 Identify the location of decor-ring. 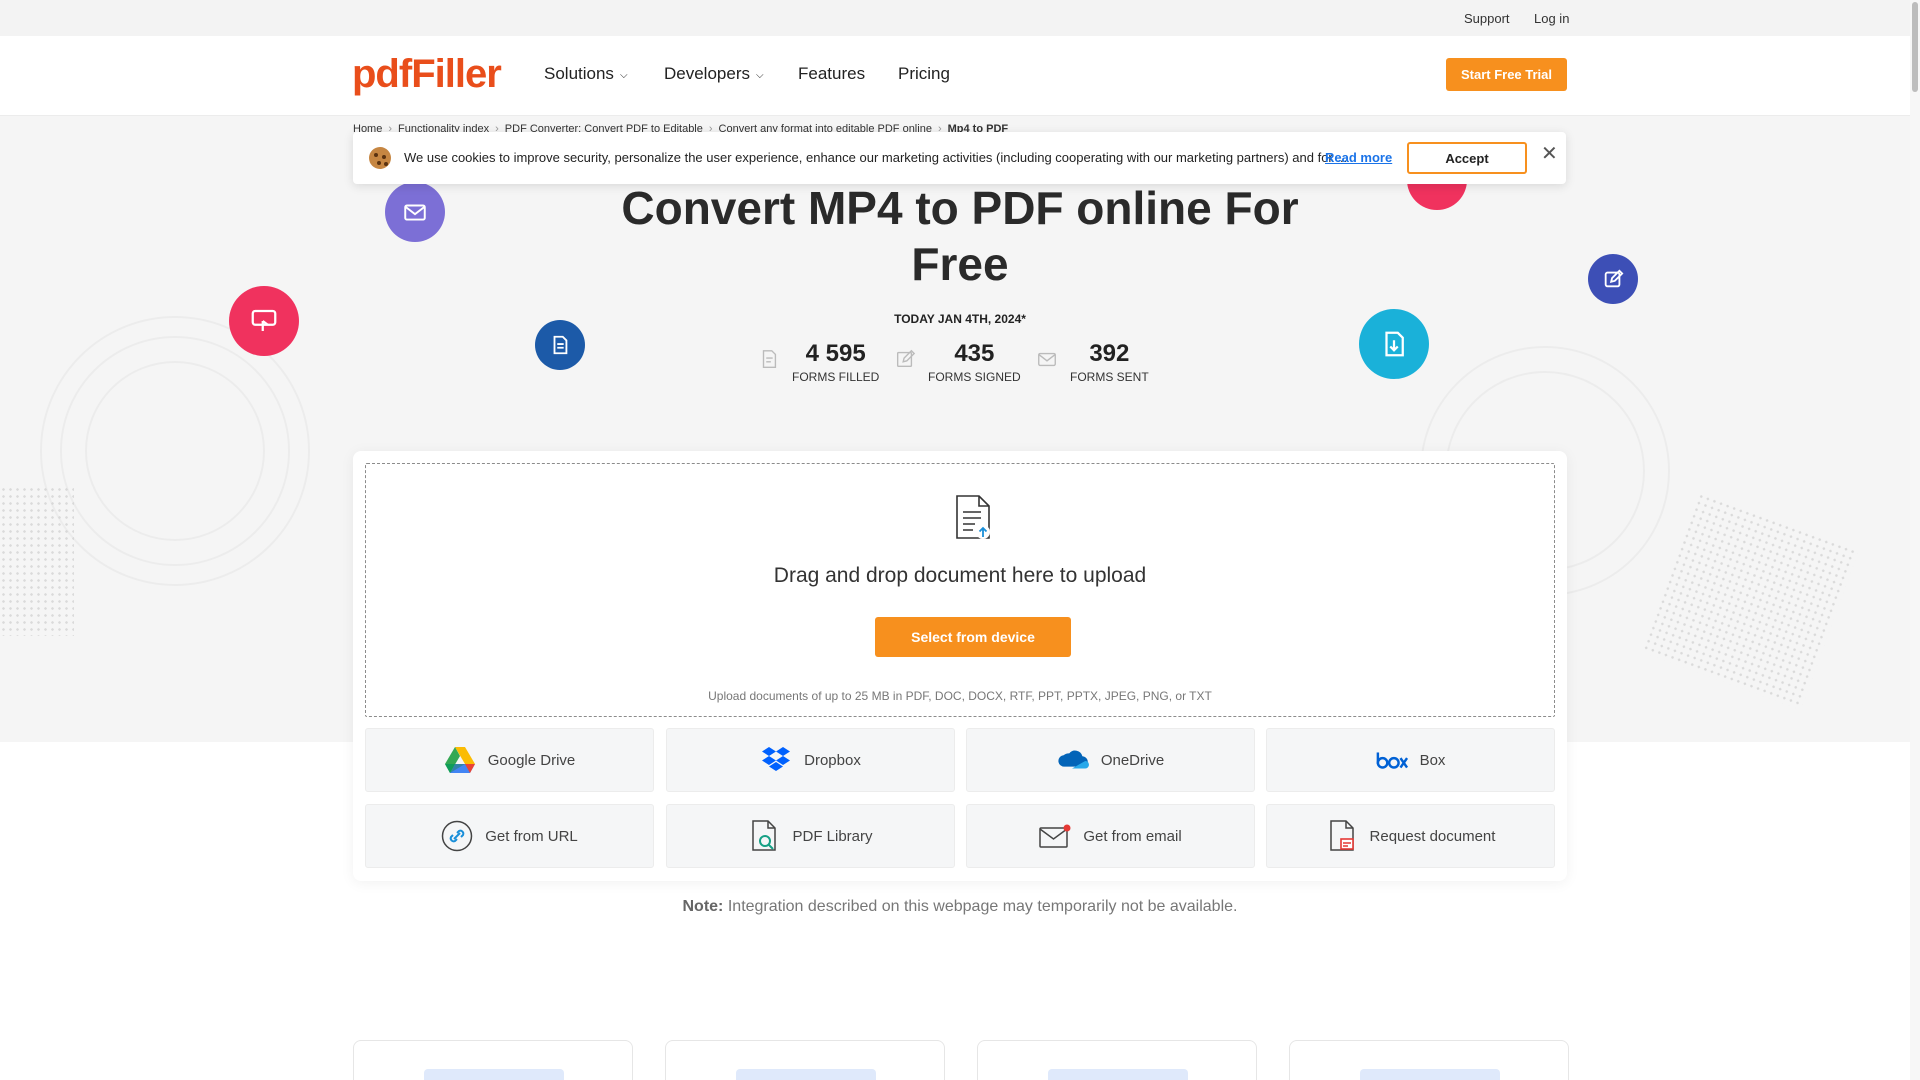
(175, 451).